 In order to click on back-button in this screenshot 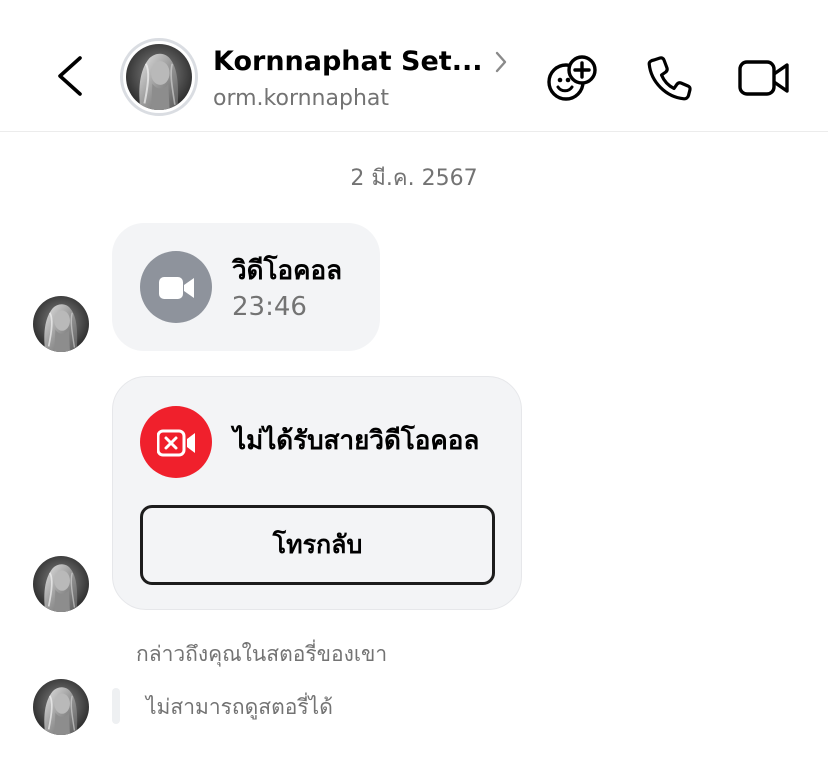, I will do `click(70, 76)`.